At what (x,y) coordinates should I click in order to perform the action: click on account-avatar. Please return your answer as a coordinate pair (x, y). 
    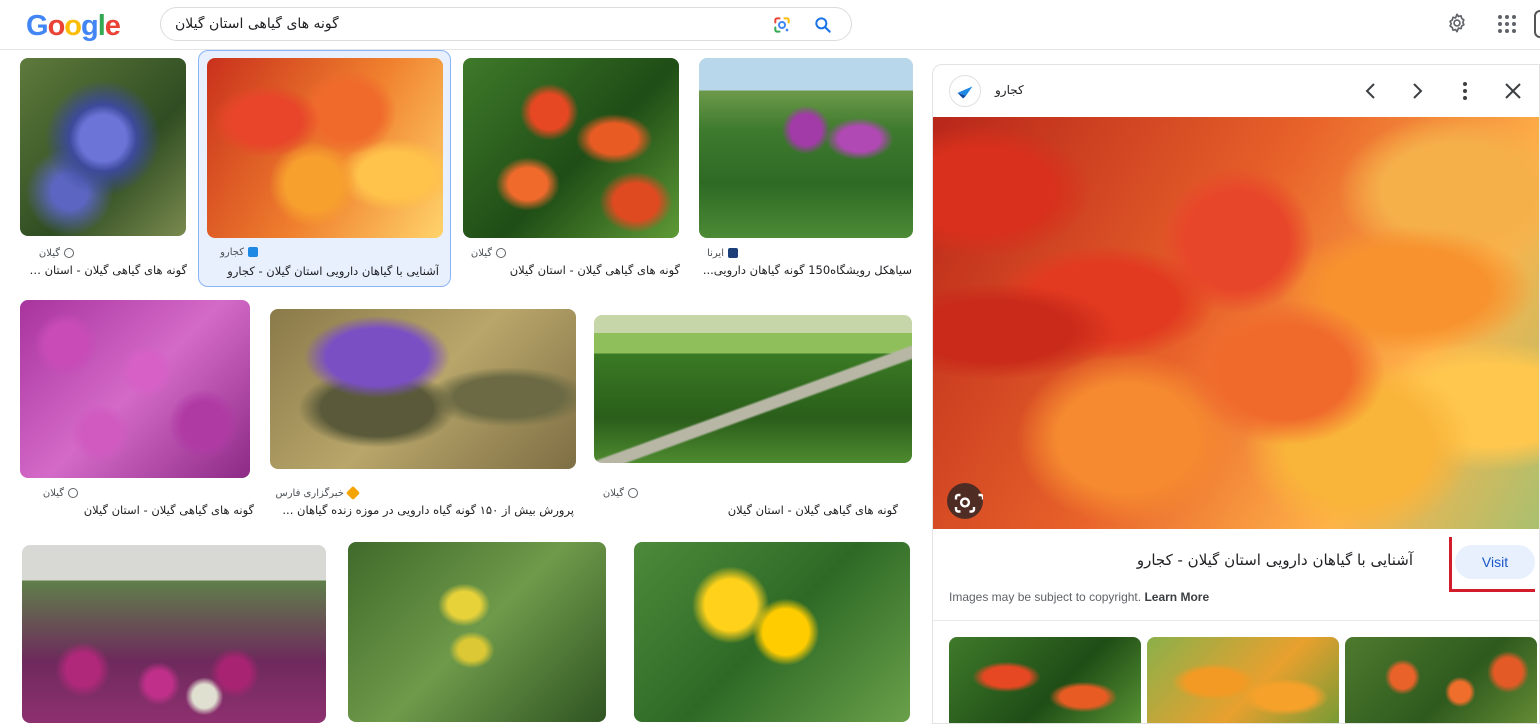
    Looking at the image, I should click on (1537, 24).